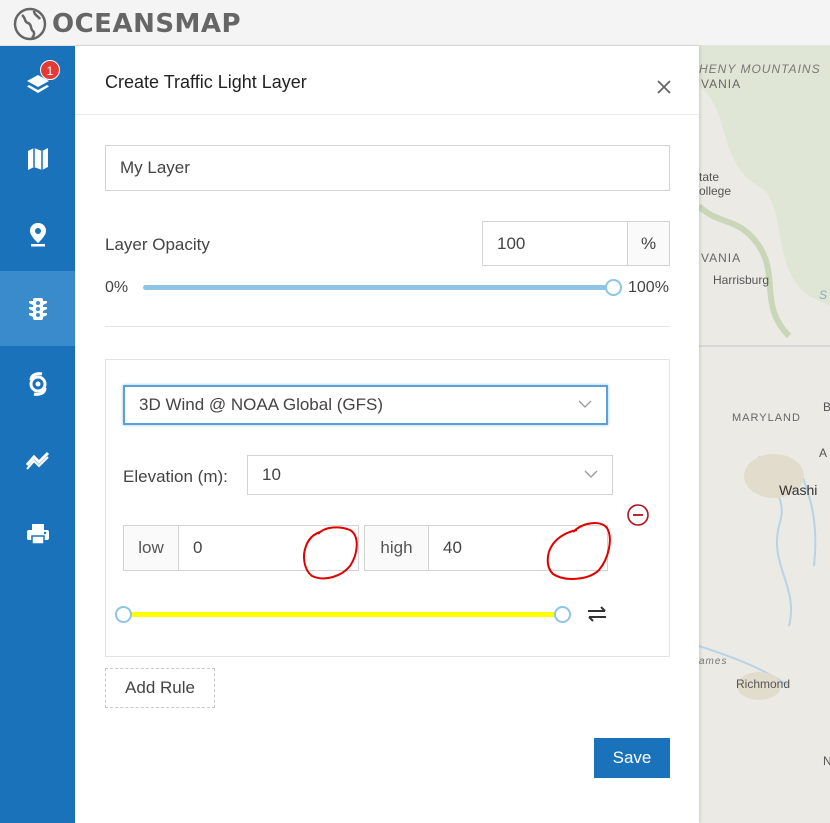 The height and width of the screenshot is (823, 830). Describe the element at coordinates (763, 684) in the screenshot. I see `map-label-richmond: Richmond` at that location.